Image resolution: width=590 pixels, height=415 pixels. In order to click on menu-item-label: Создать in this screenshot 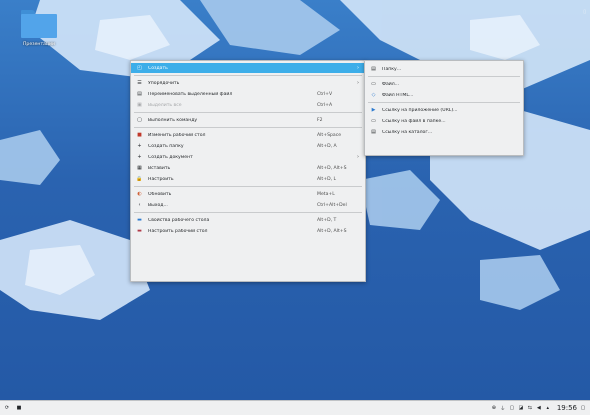, I will do `click(158, 68)`.